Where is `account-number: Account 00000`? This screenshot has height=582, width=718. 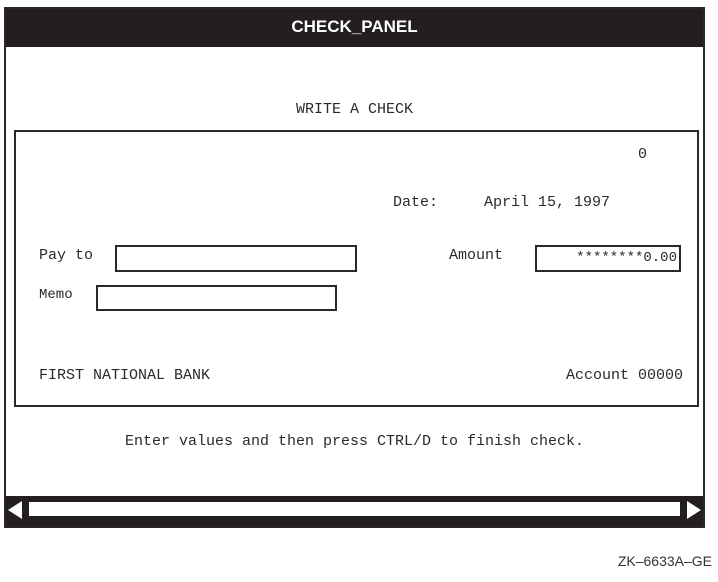
account-number: Account 00000 is located at coordinates (624, 375).